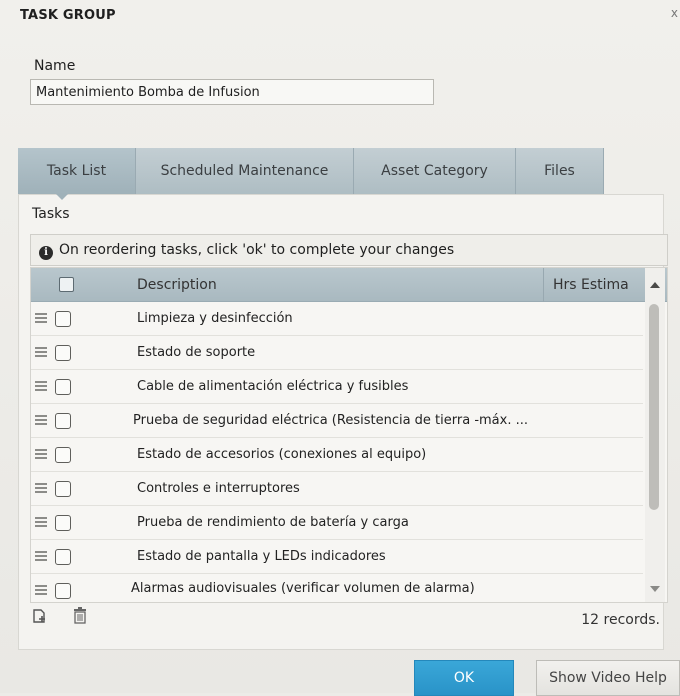 This screenshot has width=680, height=696. I want to click on task-description: Estado de soporte, so click(196, 352).